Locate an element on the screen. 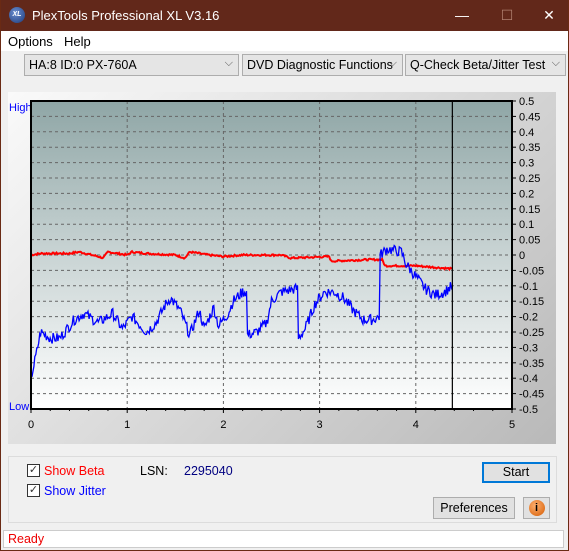 The height and width of the screenshot is (551, 569). y-tick-label: 0.2 is located at coordinates (526, 194).